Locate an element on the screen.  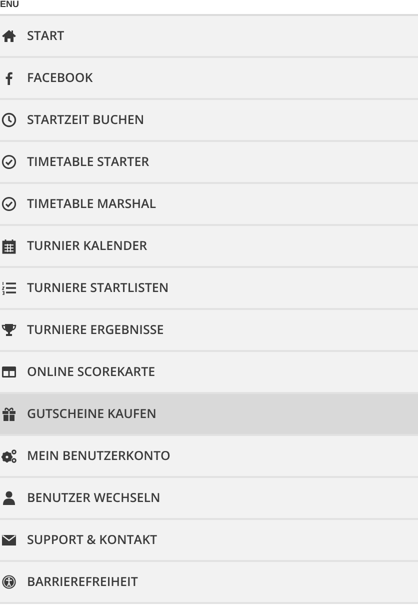
menu-item: BARRIEREFREIHEIT is located at coordinates (209, 583).